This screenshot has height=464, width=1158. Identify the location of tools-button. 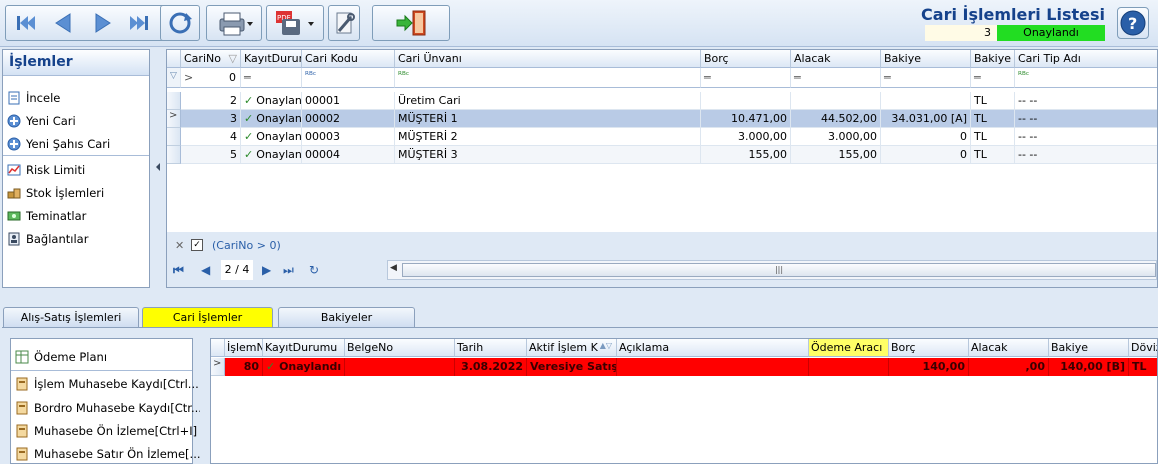
(344, 23).